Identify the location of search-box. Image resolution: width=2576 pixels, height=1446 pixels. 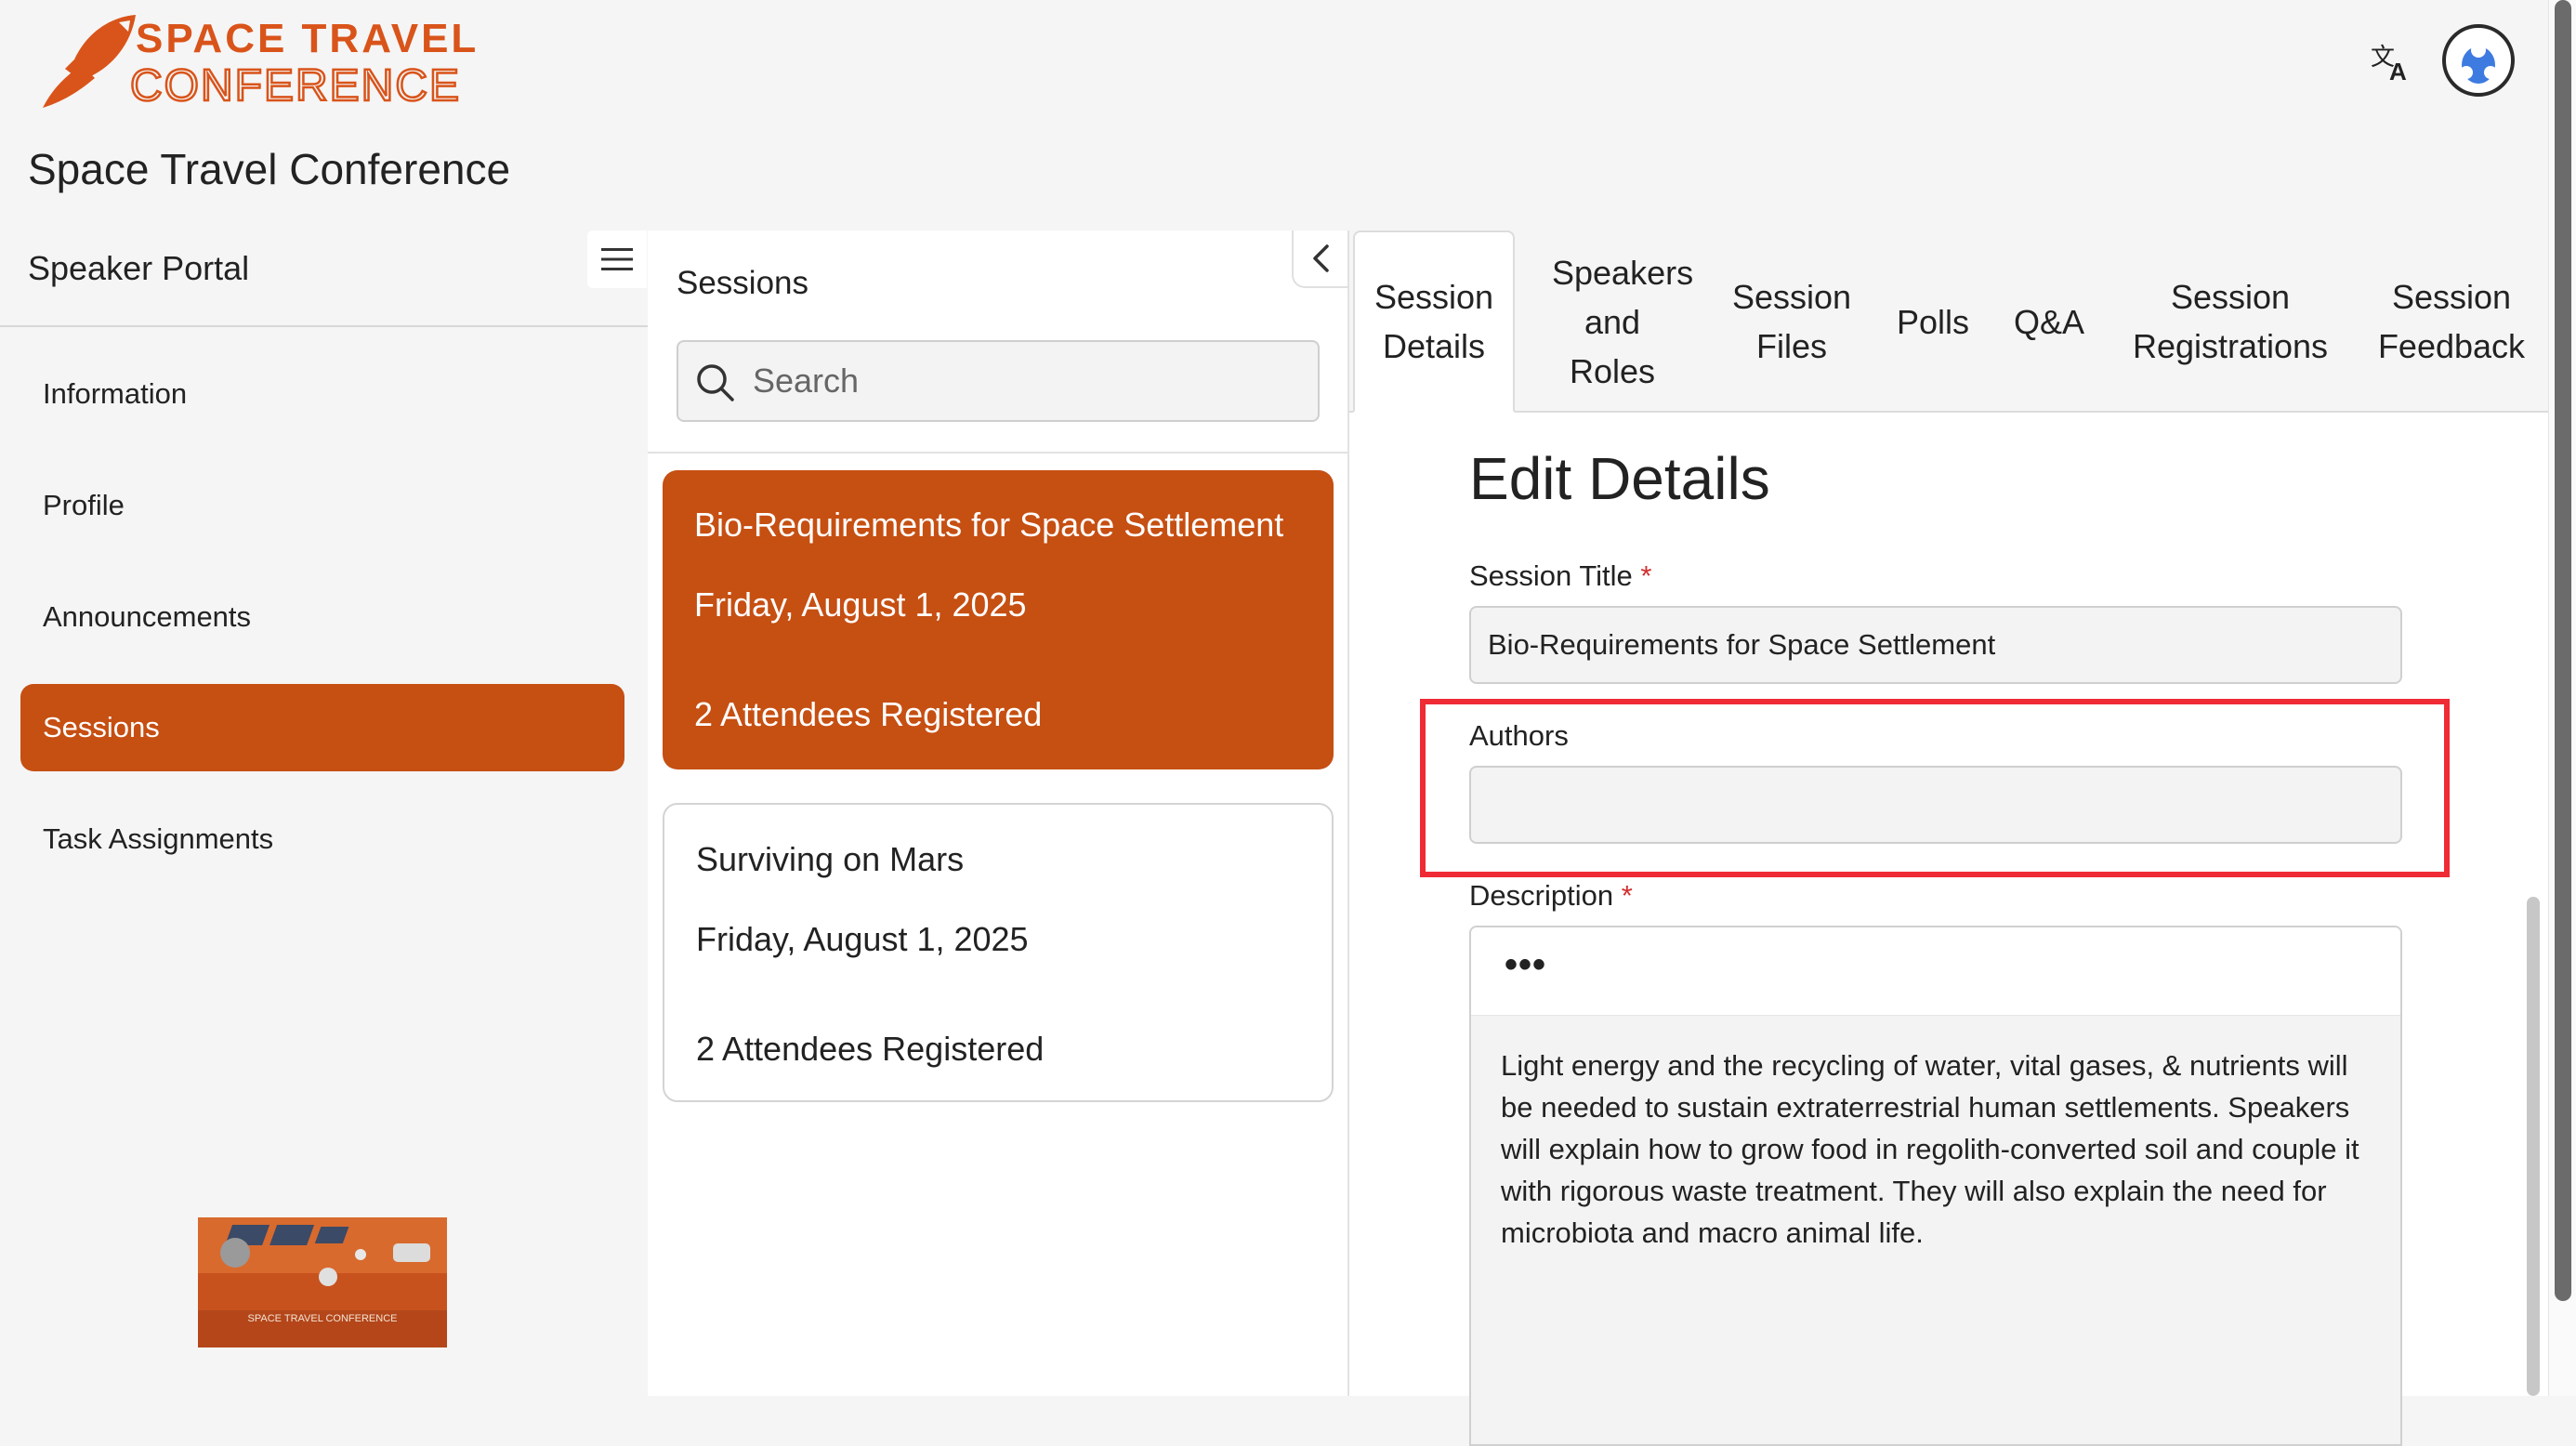
(998, 381).